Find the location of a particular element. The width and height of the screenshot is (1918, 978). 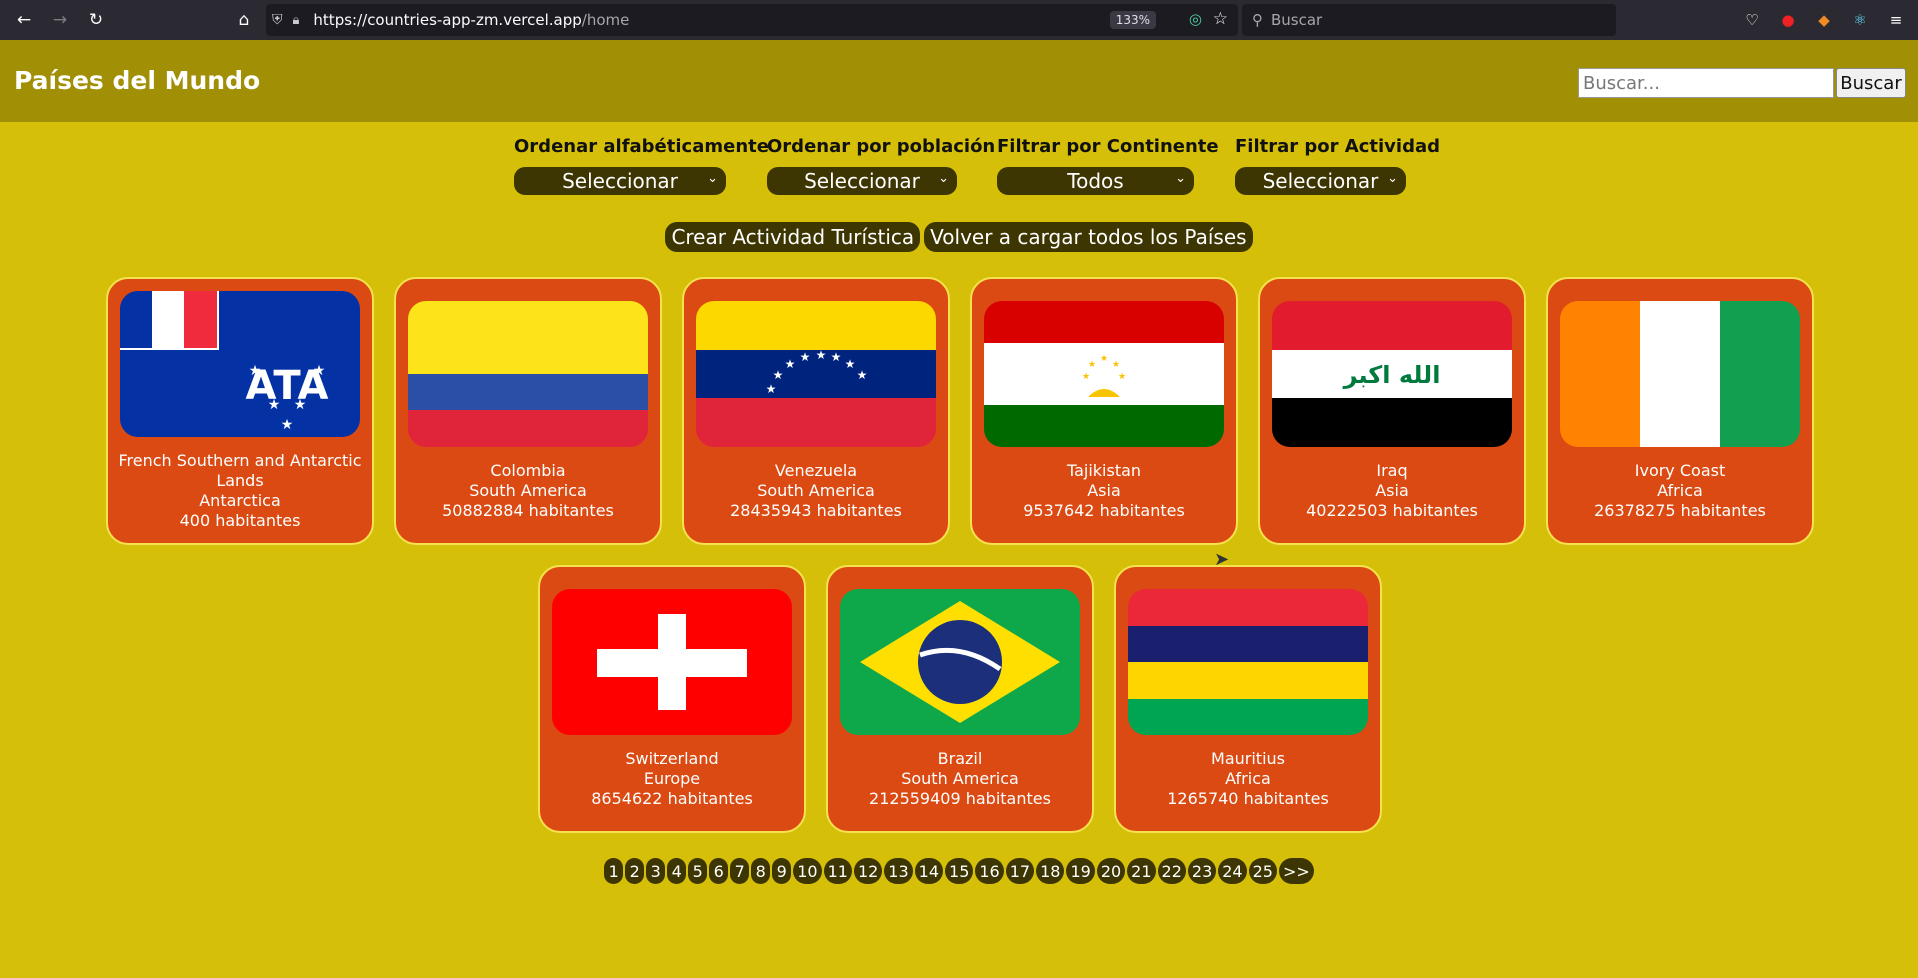

page-title: Países del Mundo is located at coordinates (137, 80).